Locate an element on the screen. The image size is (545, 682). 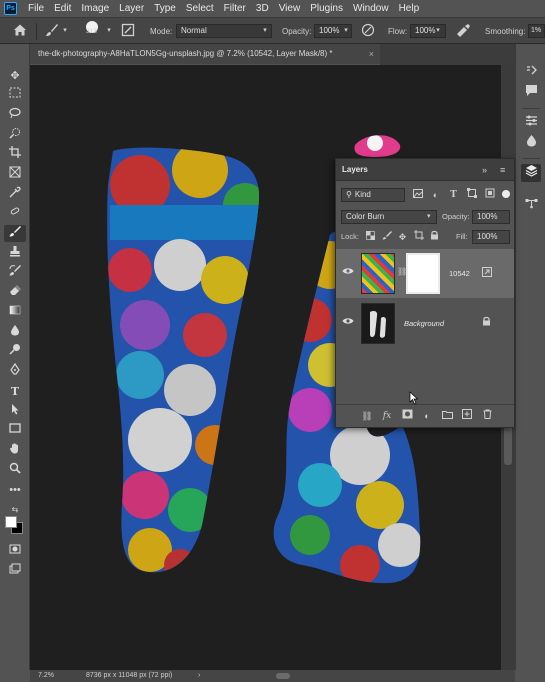
lock-fill-row: Lock: ✥ Fill: 100% is located at coordinates (425, 237).